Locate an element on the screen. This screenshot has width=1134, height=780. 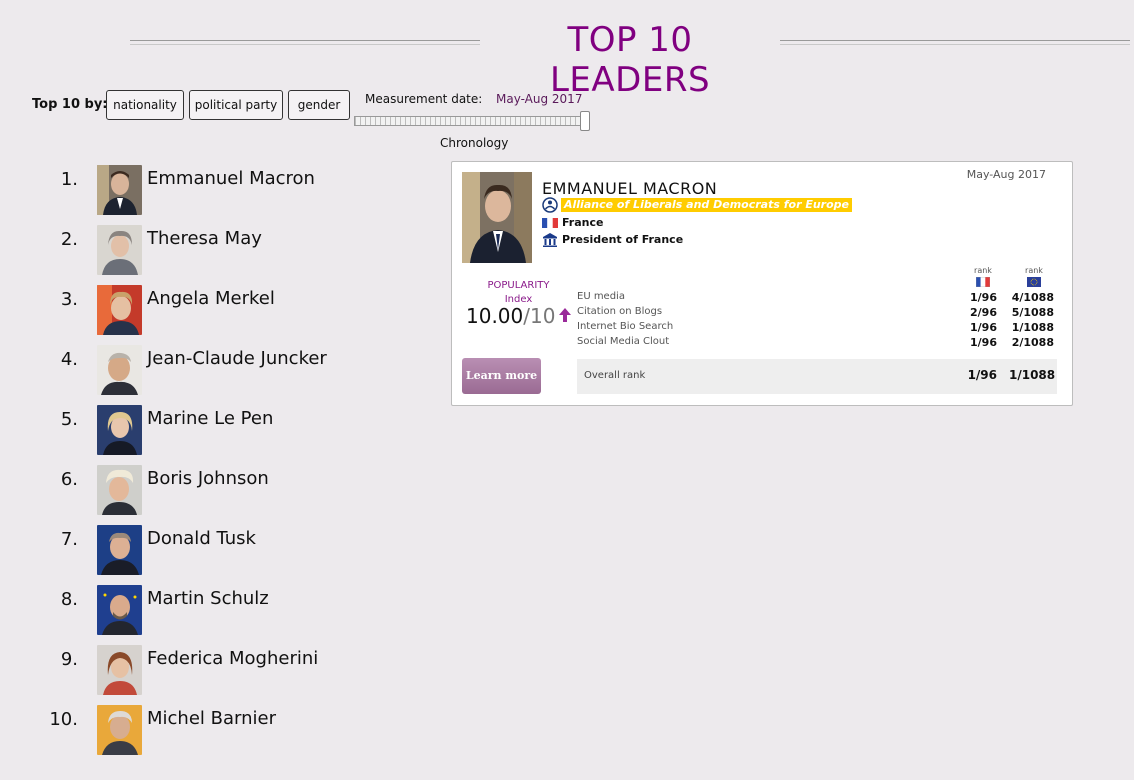
filter-gender-button: gender is located at coordinates (319, 105).